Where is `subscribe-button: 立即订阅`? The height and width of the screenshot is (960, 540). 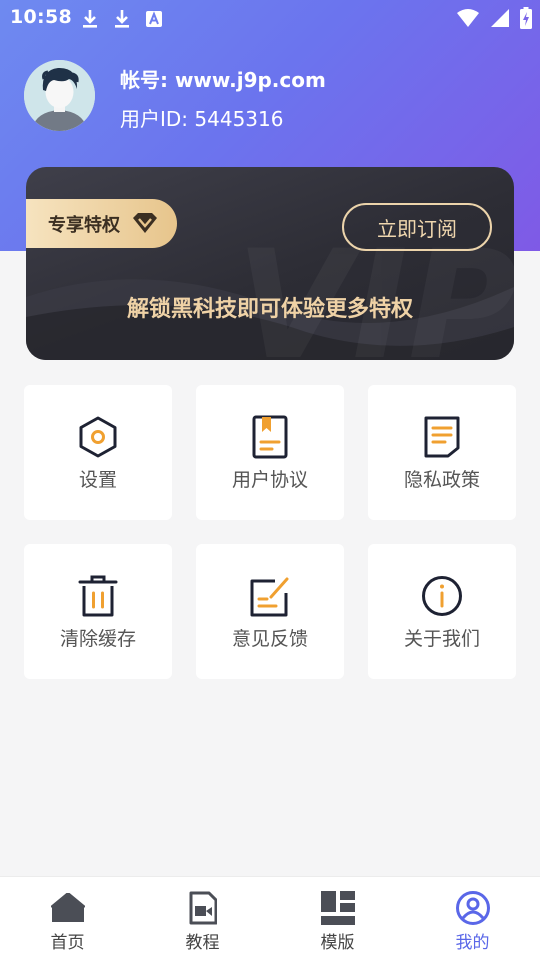 subscribe-button: 立即订阅 is located at coordinates (417, 227).